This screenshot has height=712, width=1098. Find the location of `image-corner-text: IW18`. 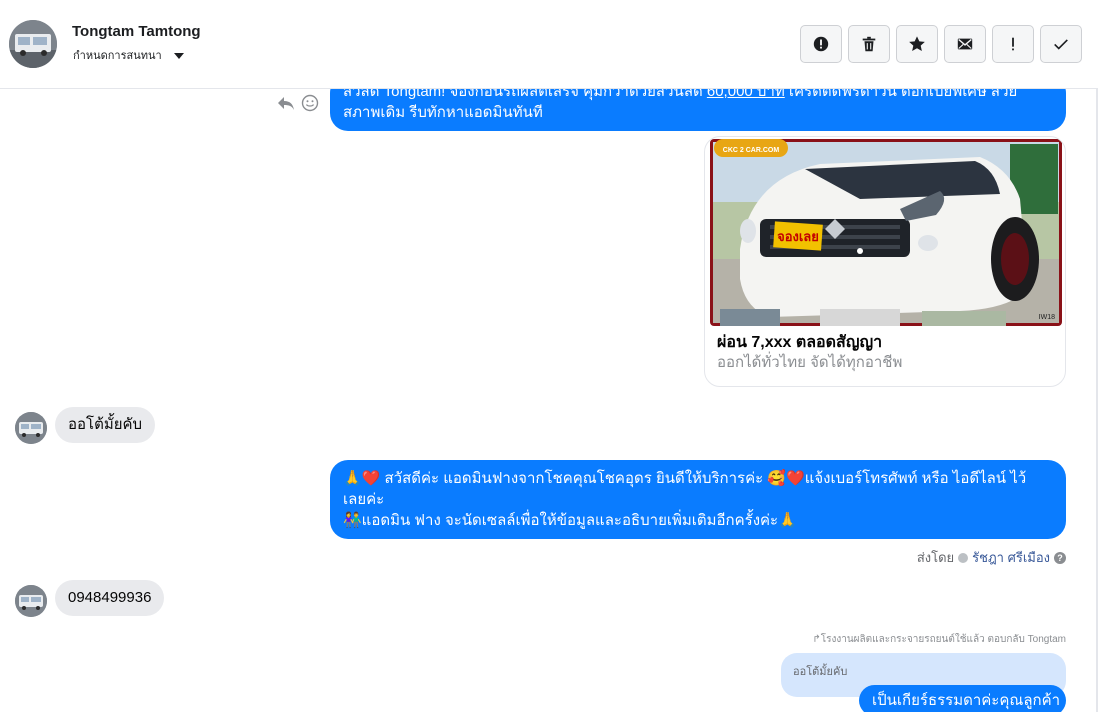

image-corner-text: IW18 is located at coordinates (1047, 317).